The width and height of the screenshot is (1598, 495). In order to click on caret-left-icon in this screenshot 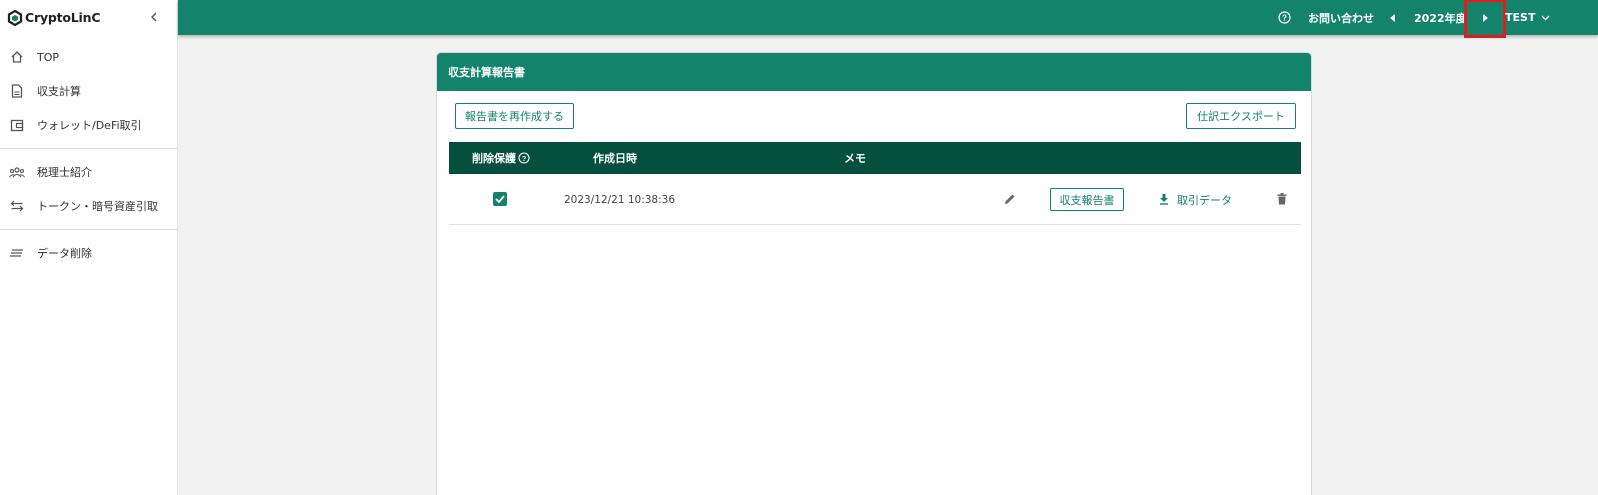, I will do `click(1392, 17)`.